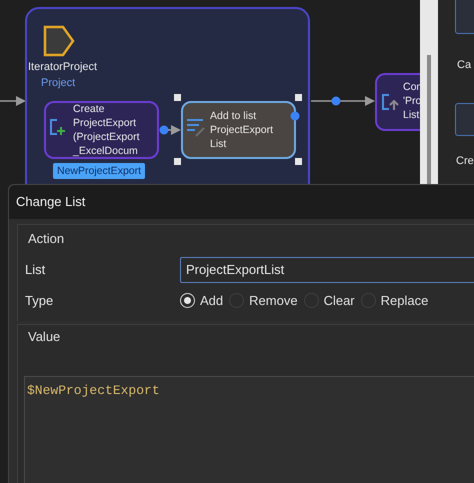  I want to click on type-radio-option: Remove, so click(263, 300).